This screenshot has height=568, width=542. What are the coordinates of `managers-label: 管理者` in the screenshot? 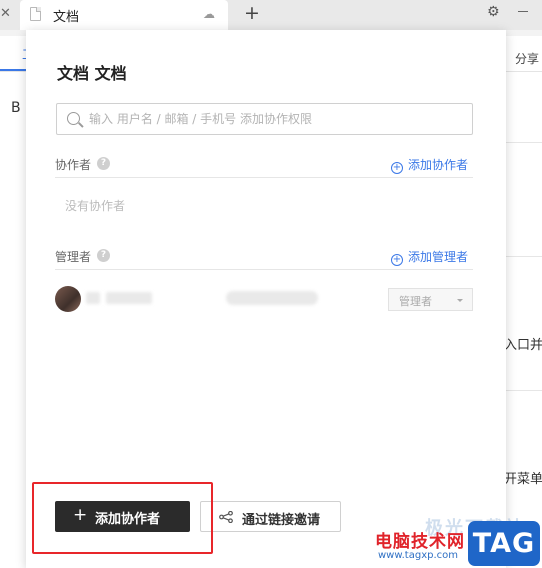 It's located at (73, 257).